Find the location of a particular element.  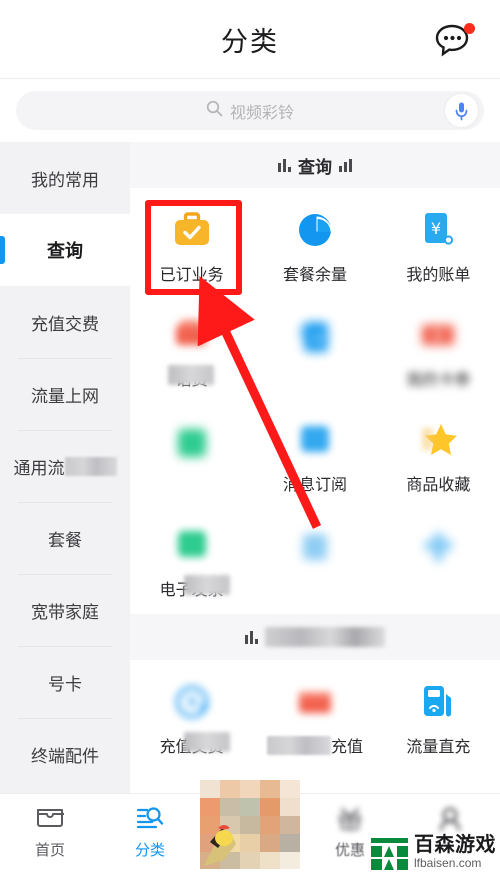

tile-label: 商品收藏 is located at coordinates (438, 485).